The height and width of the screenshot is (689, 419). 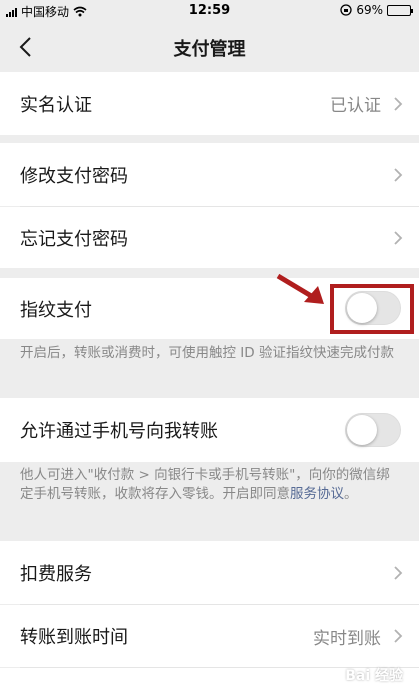 I want to click on status-right: 69%, so click(x=376, y=10).